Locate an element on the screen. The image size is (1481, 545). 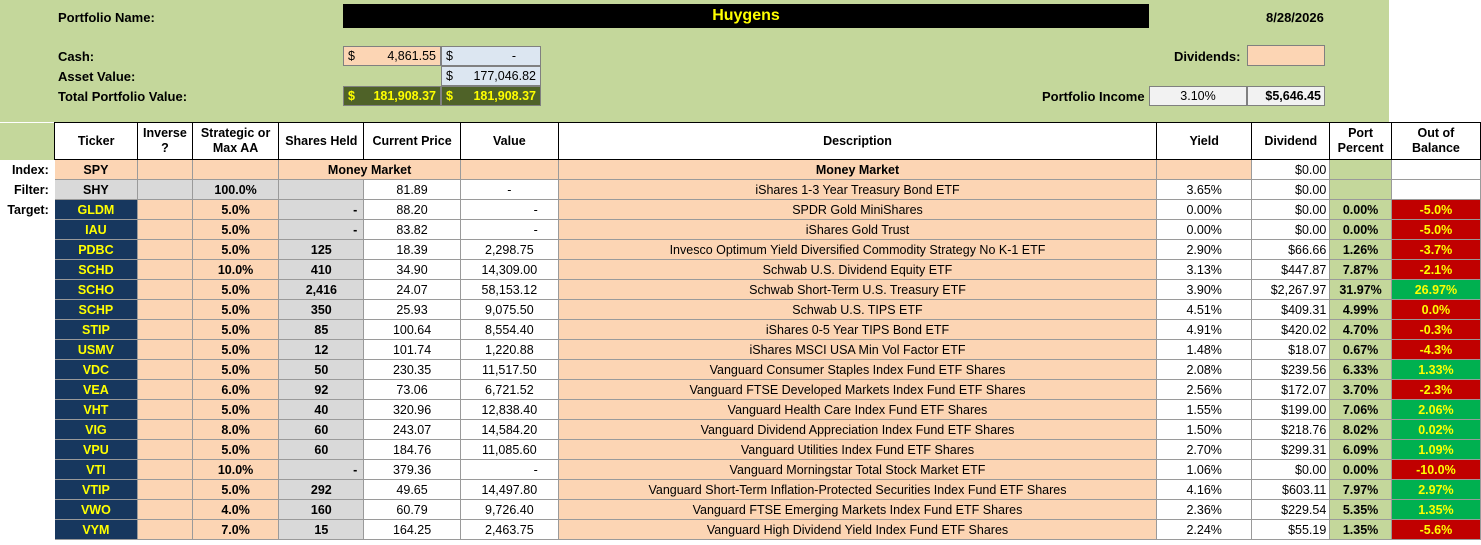
port-percent-cell: 0.67% is located at coordinates (1360, 349).